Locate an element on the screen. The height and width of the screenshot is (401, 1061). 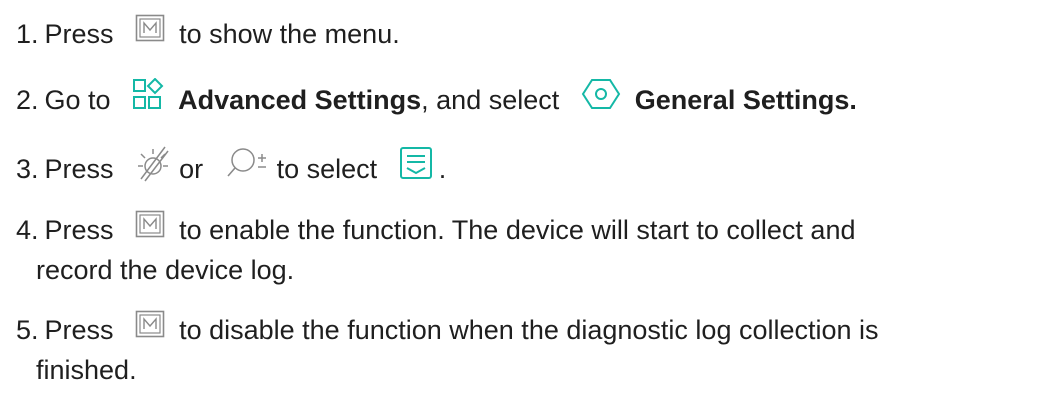
step-3: 3. Press or to select . is located at coordinates (231, 171).